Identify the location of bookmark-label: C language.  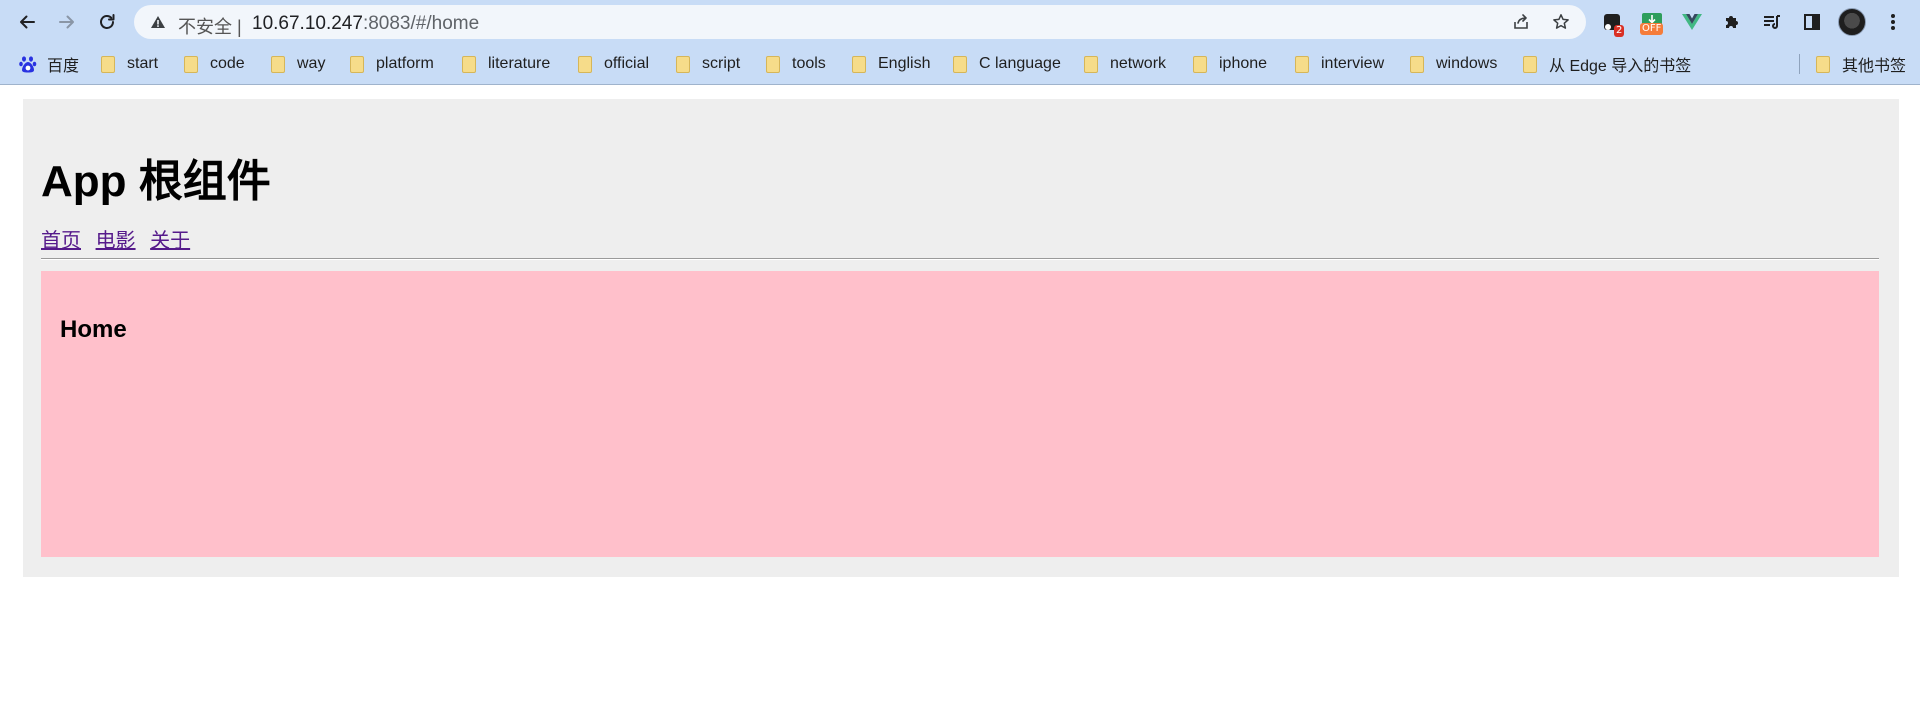
(1020, 63).